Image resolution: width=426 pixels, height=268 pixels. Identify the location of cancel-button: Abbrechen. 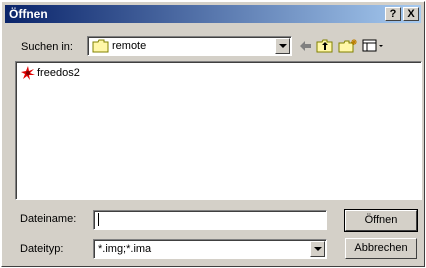
(381, 248).